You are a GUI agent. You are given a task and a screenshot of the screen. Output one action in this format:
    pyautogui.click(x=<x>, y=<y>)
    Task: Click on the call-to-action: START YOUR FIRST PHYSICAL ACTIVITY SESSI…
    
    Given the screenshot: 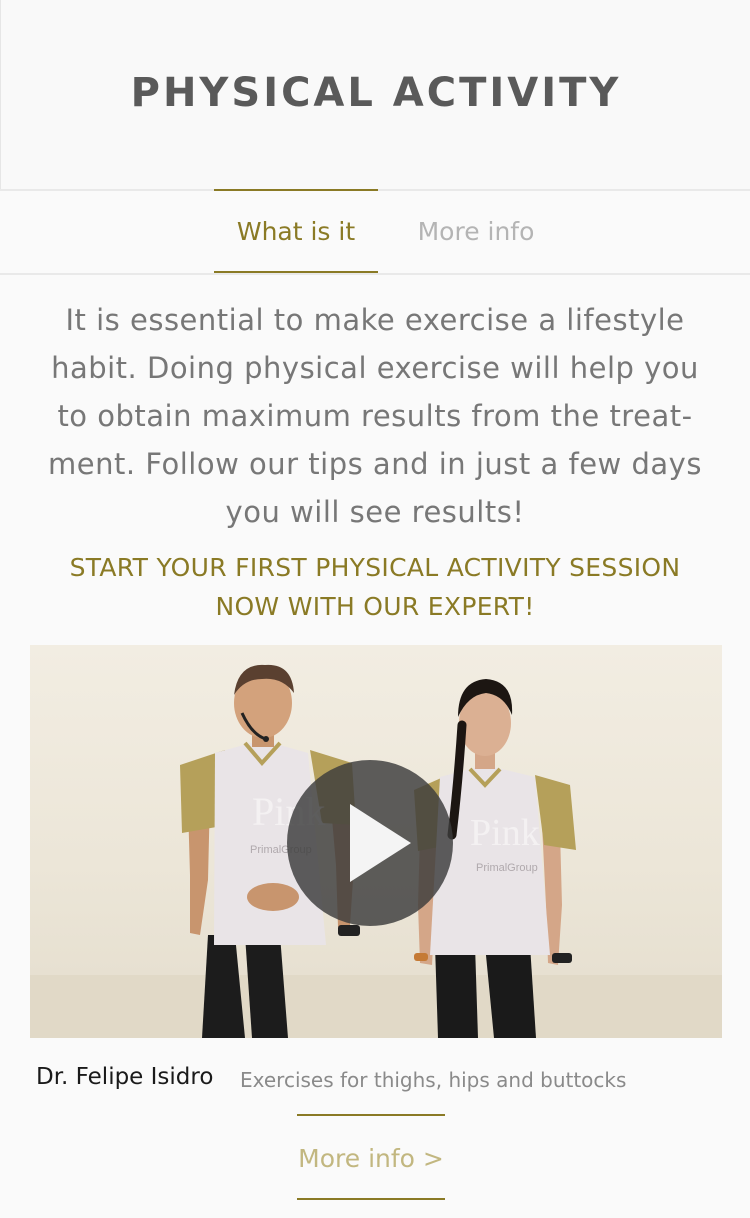 What is the action you would take?
    pyautogui.click(x=375, y=587)
    